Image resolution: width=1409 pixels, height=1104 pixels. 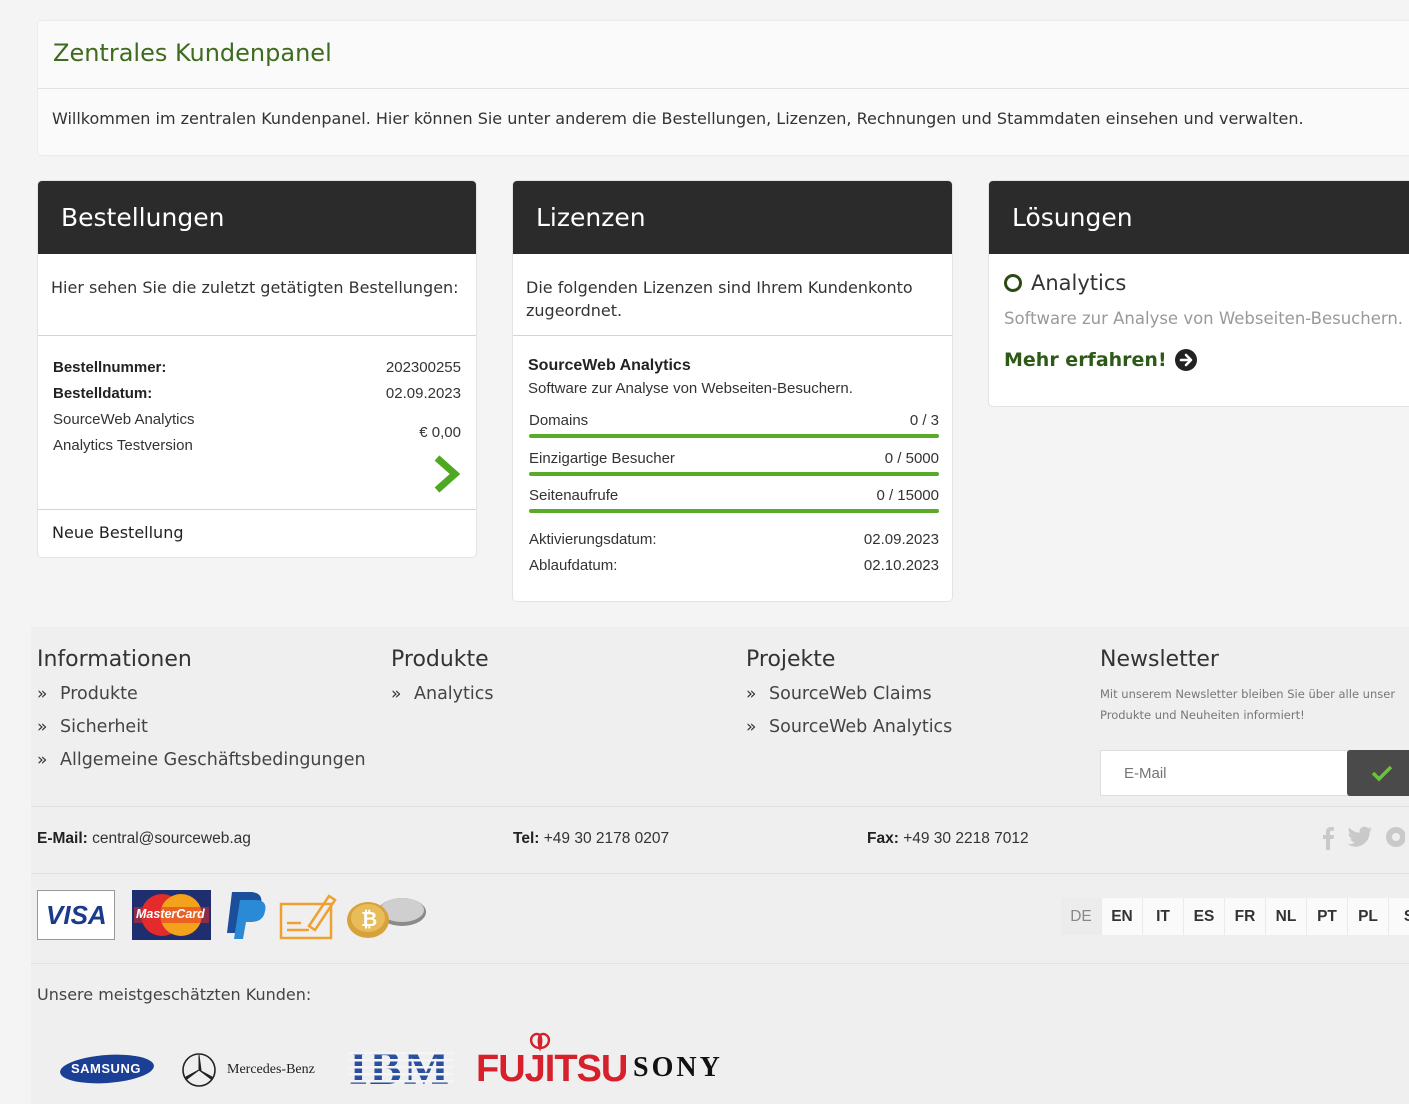 I want to click on language-pl: PL, so click(x=1368, y=916).